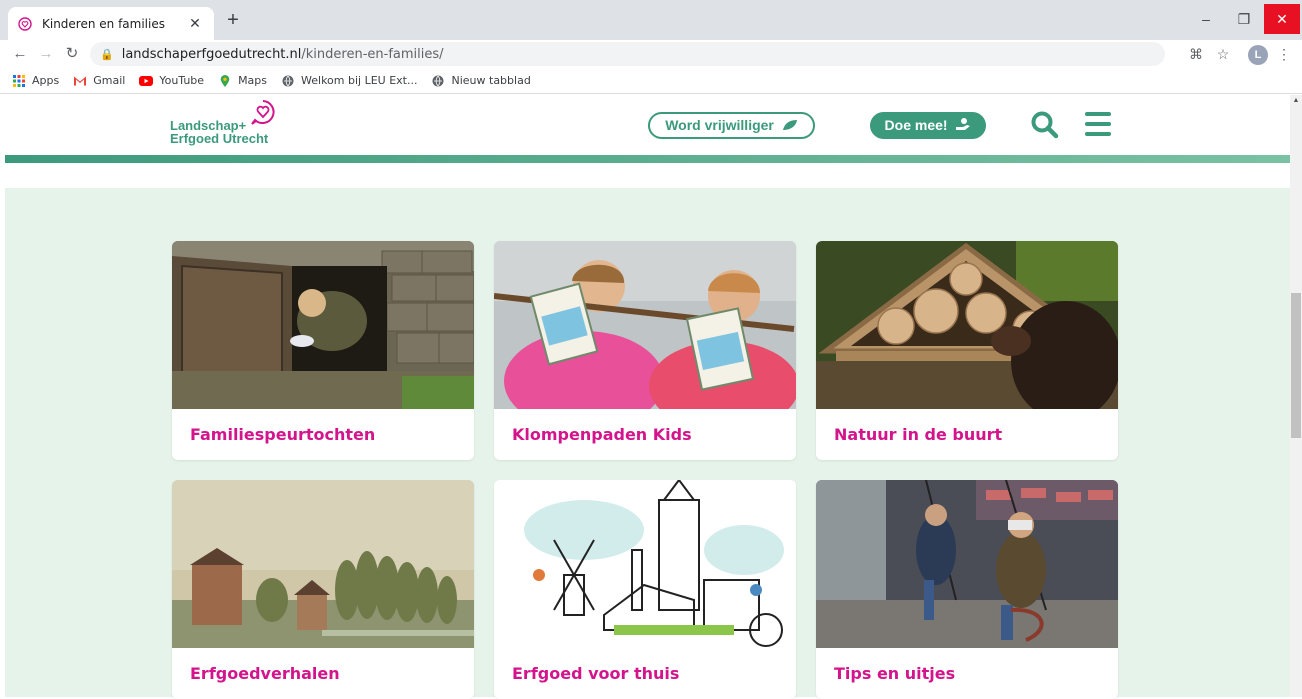 This screenshot has height=699, width=1302. I want to click on card-tips-en-uitjes: Tips en uitjes, so click(967, 589).